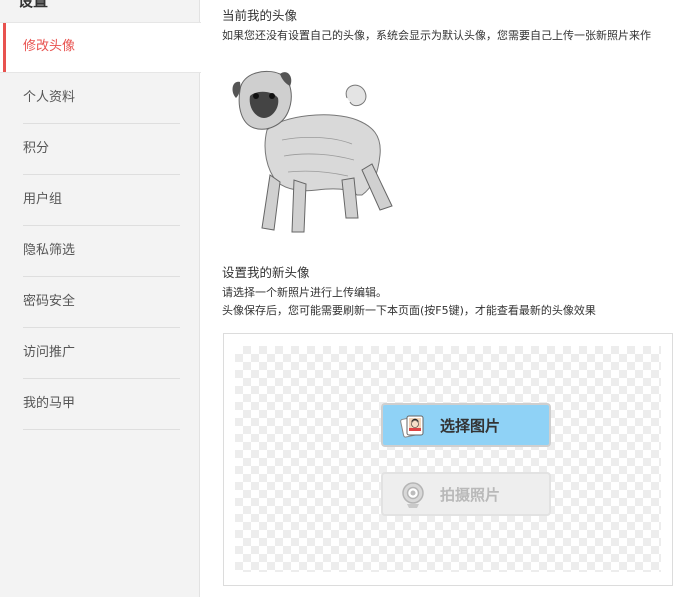  I want to click on sidebar-item-points: 积分, so click(101, 149).